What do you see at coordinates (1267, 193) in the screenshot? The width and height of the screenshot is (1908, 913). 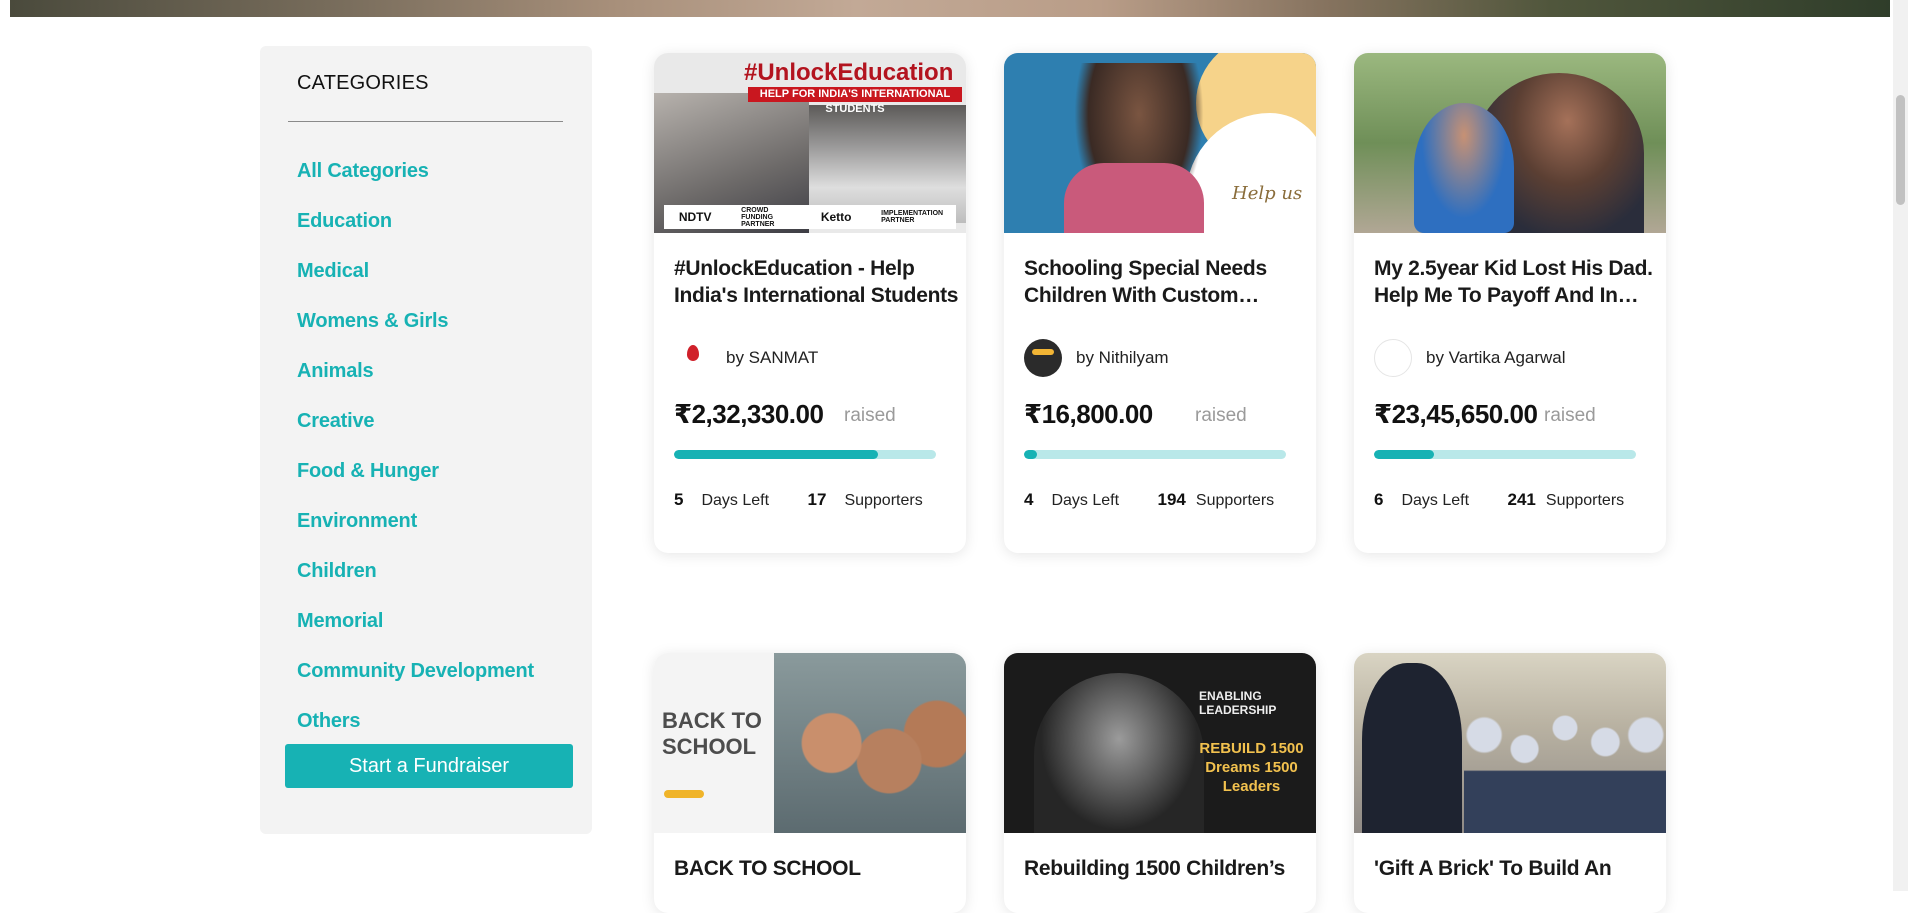 I see `image-script-text: Help us` at bounding box center [1267, 193].